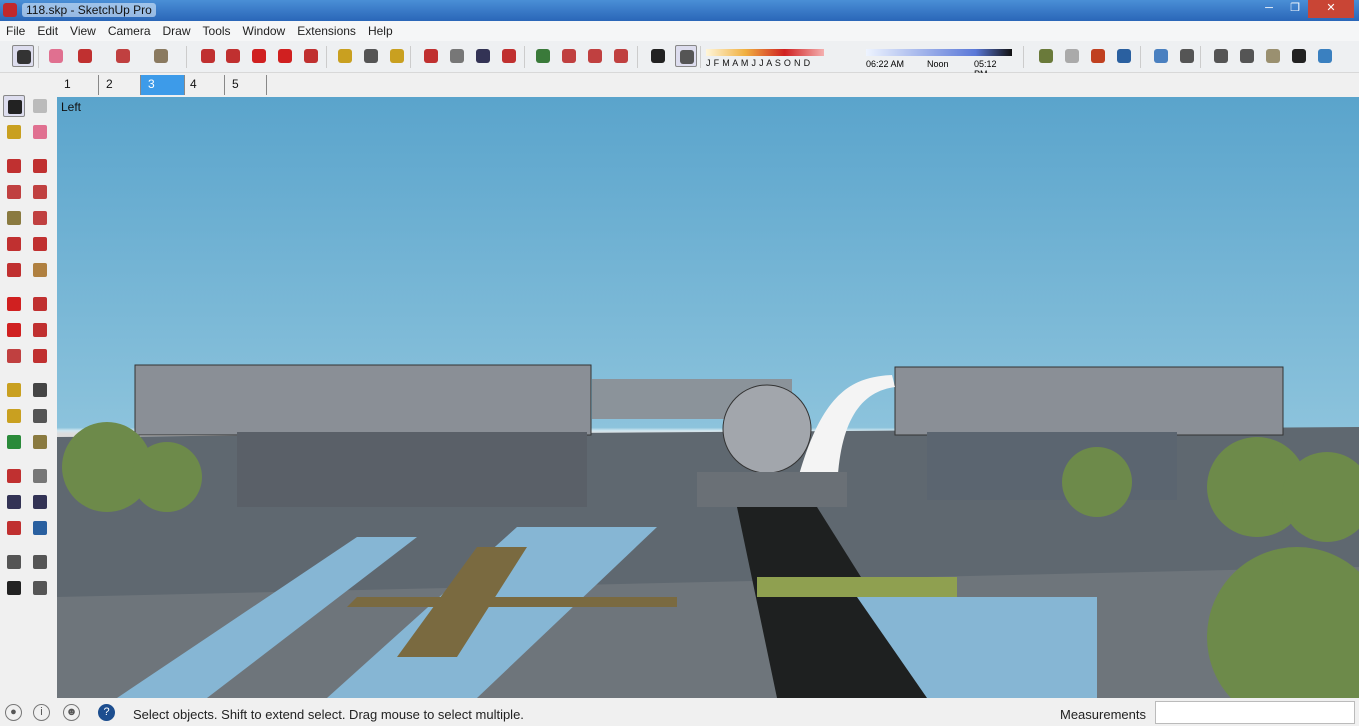  What do you see at coordinates (14, 166) in the screenshot?
I see `line-icon` at bounding box center [14, 166].